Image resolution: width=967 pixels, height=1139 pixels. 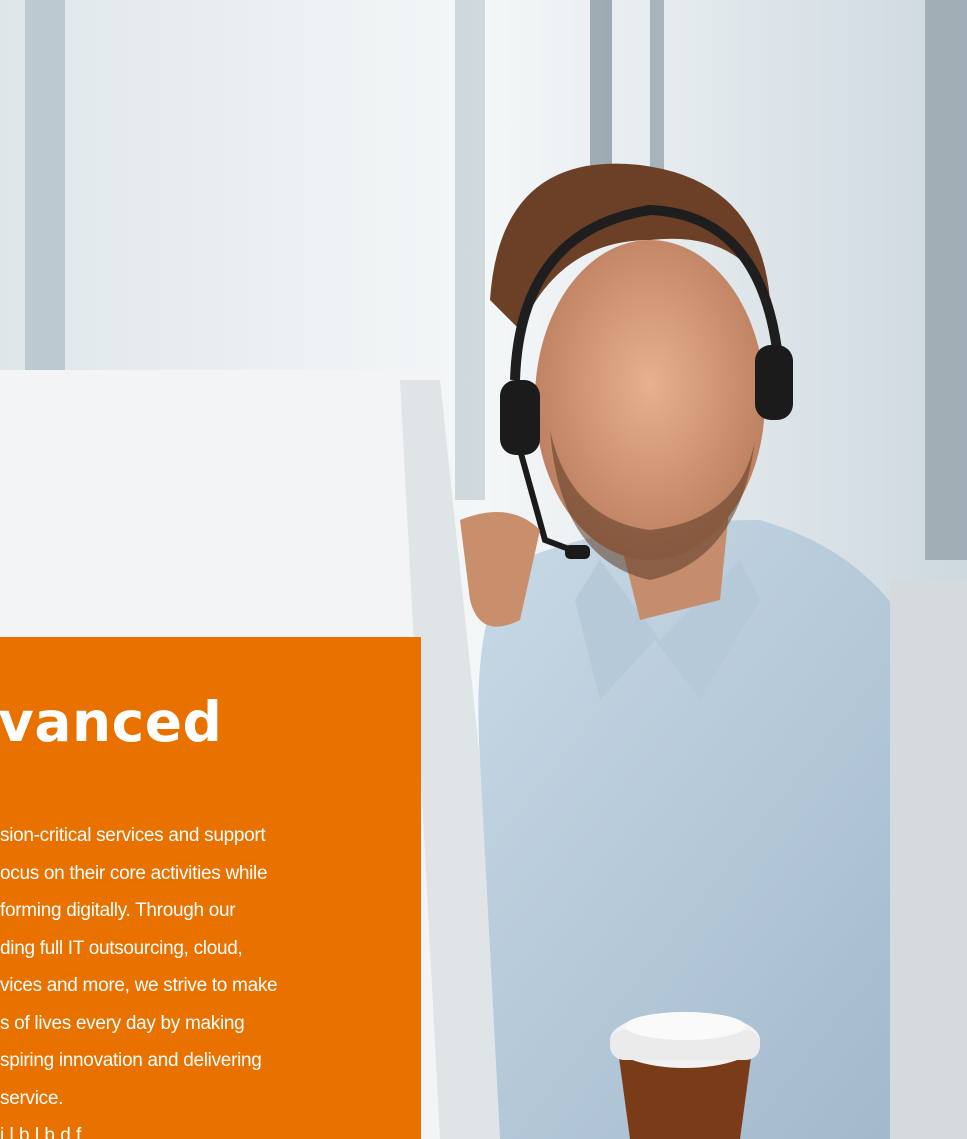 What do you see at coordinates (131, 1060) in the screenshot?
I see `panel-body-line: spiring innovation and delivering` at bounding box center [131, 1060].